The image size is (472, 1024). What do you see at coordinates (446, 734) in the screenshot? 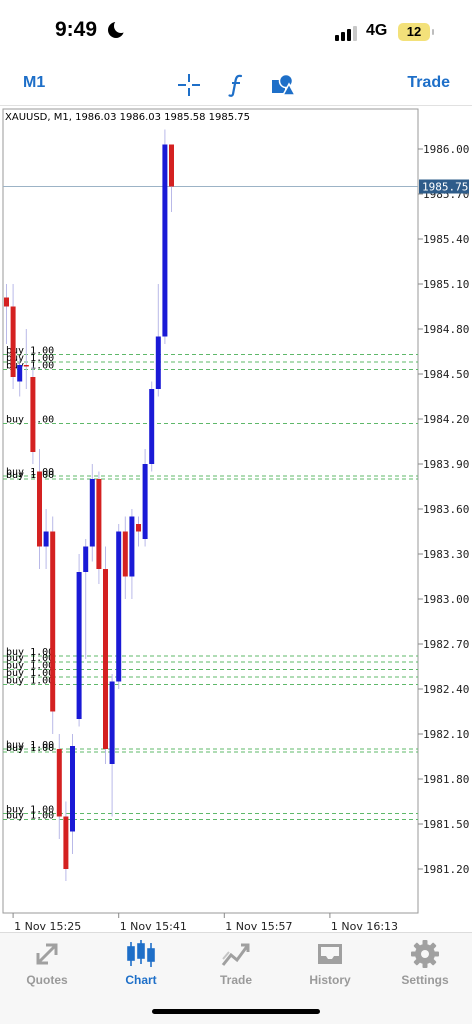
I see `y-tick-label: 1982.10` at bounding box center [446, 734].